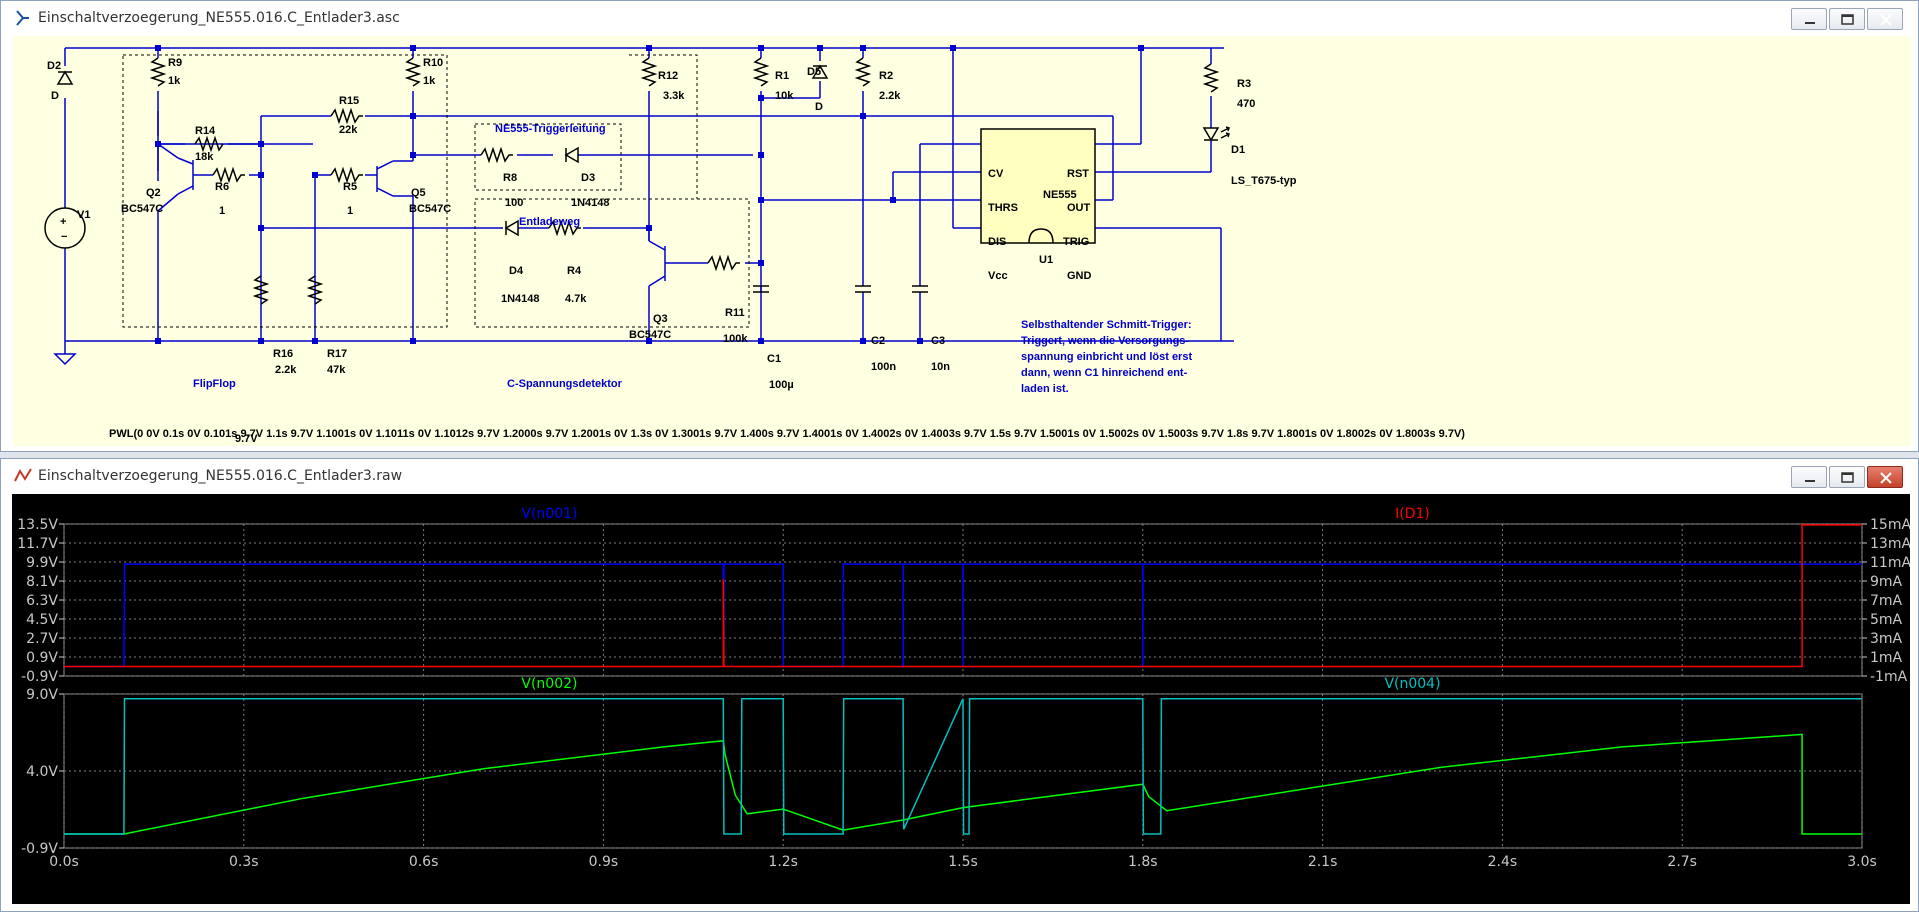 This screenshot has height=912, width=1919. I want to click on d1-label: D1, so click(1238, 150).